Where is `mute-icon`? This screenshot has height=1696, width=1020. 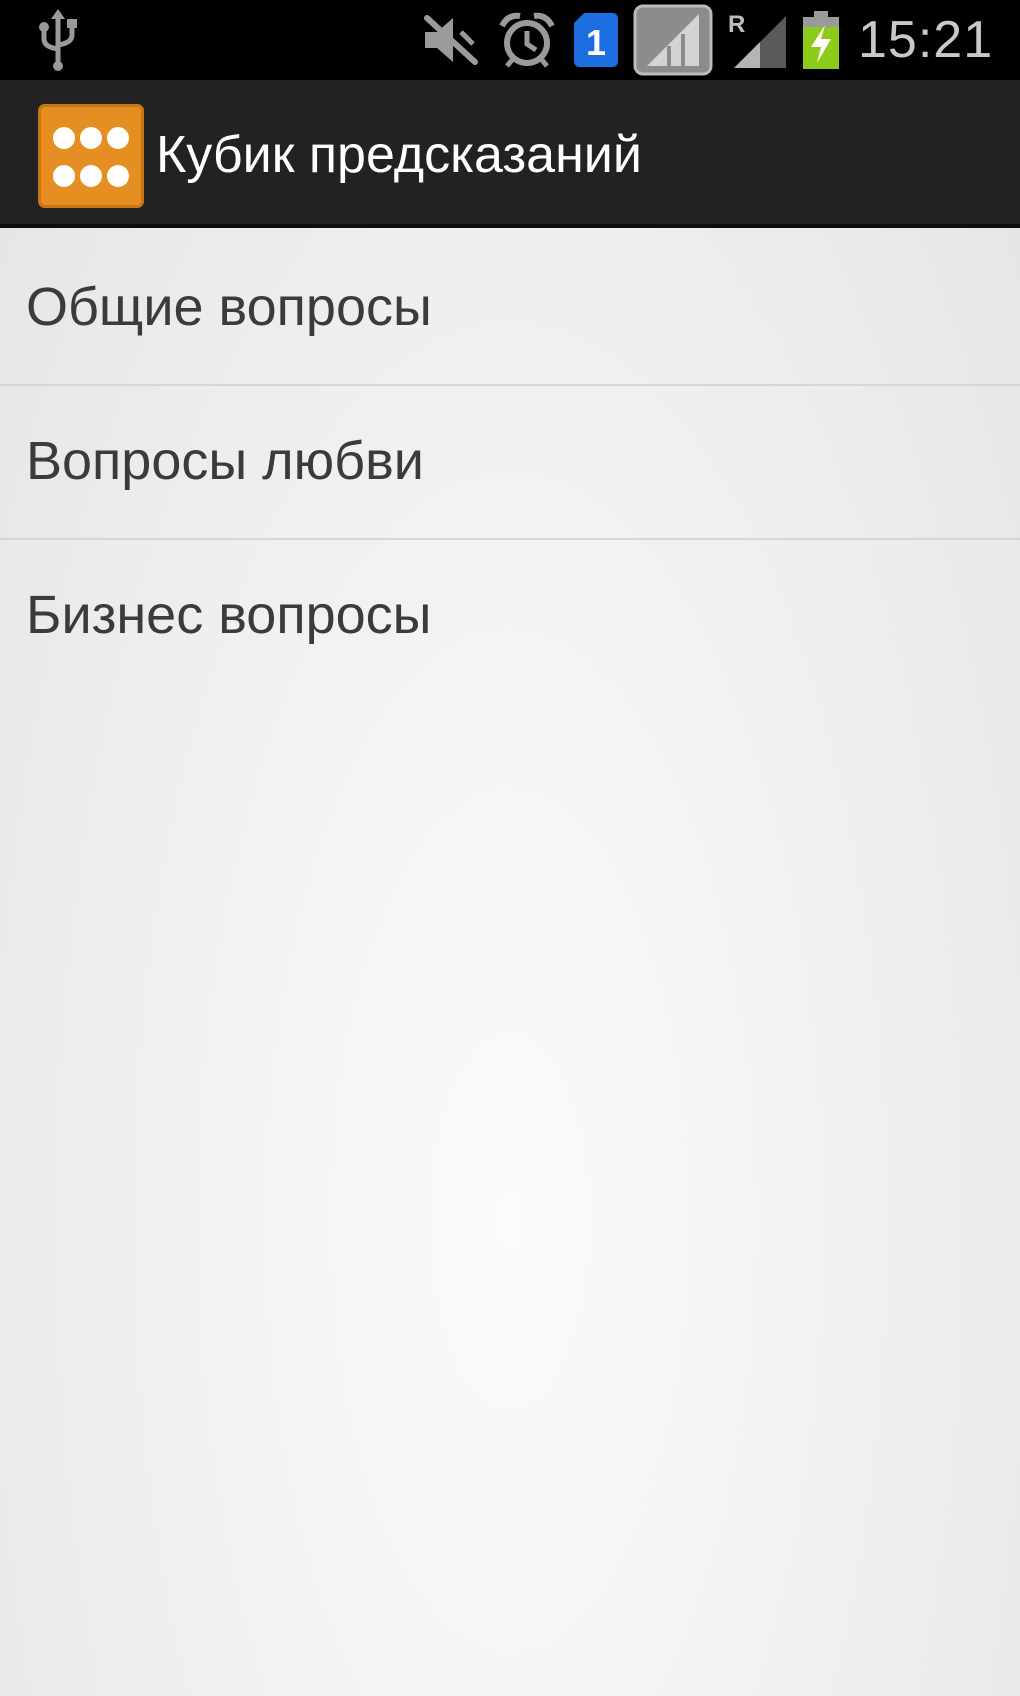 mute-icon is located at coordinates (450, 40).